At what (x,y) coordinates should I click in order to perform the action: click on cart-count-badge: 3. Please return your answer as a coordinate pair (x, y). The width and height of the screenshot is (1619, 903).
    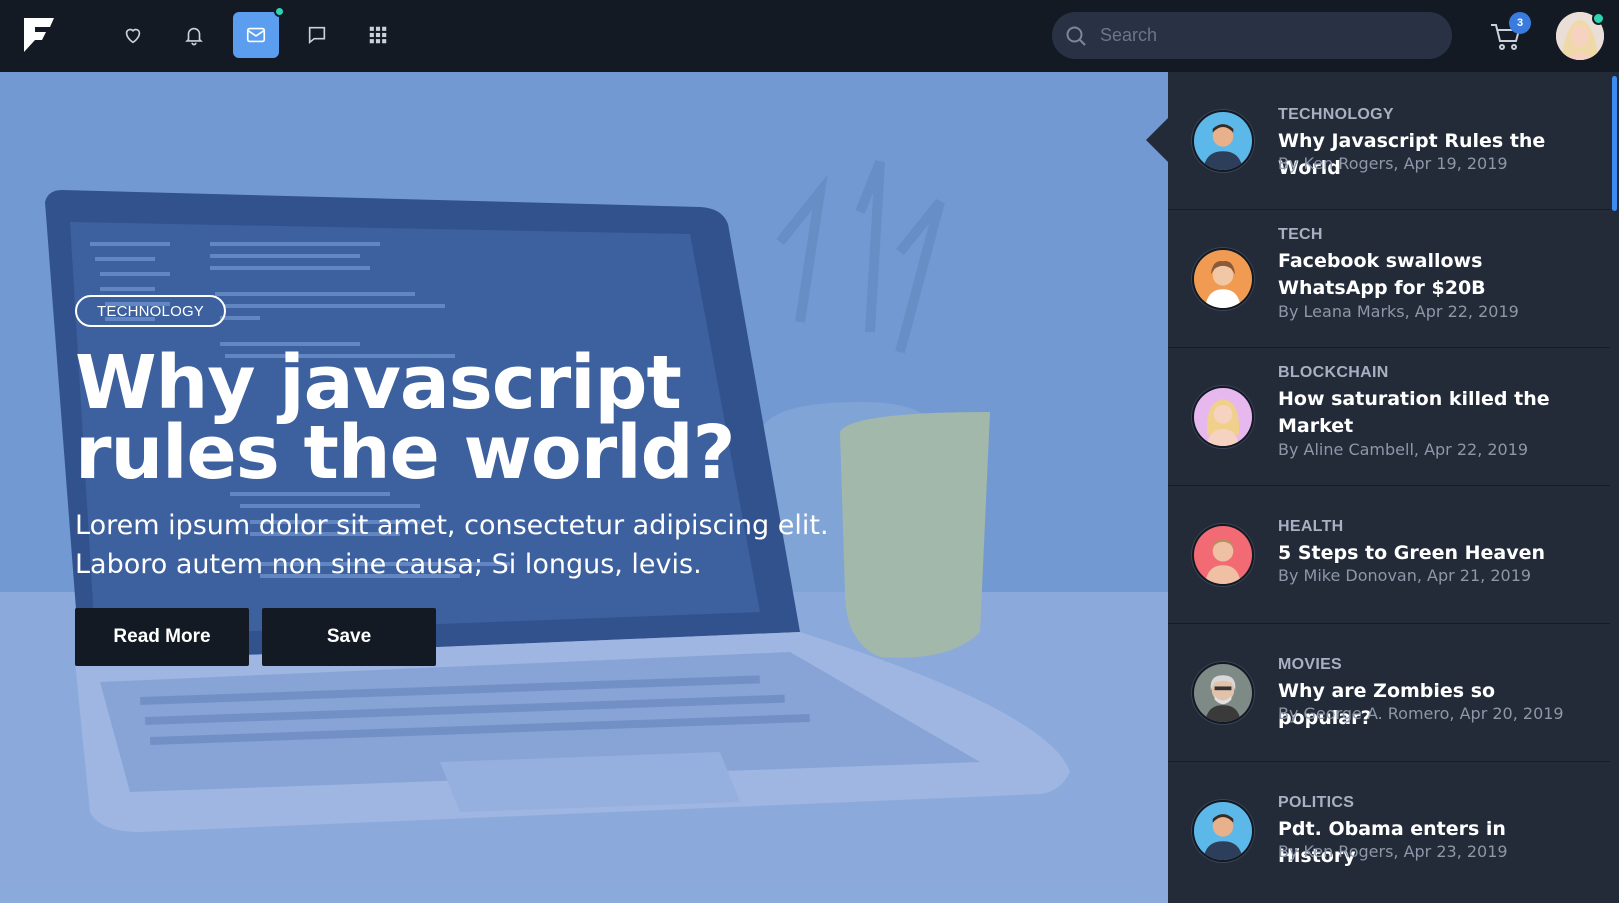
    Looking at the image, I should click on (1520, 23).